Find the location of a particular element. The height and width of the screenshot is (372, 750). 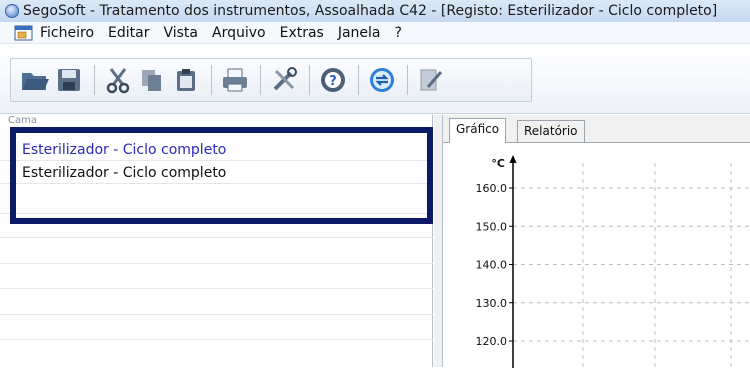

copy-icon is located at coordinates (151, 80).